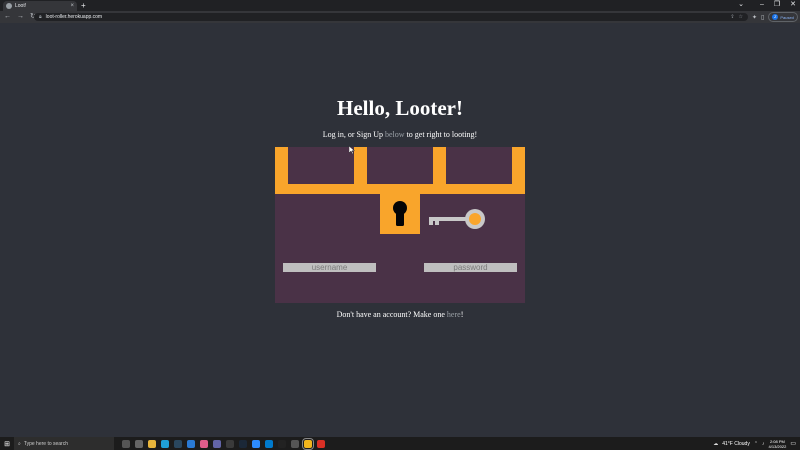 This screenshot has width=800, height=450. Describe the element at coordinates (741, 17) in the screenshot. I see `star-icon: ☆` at that location.